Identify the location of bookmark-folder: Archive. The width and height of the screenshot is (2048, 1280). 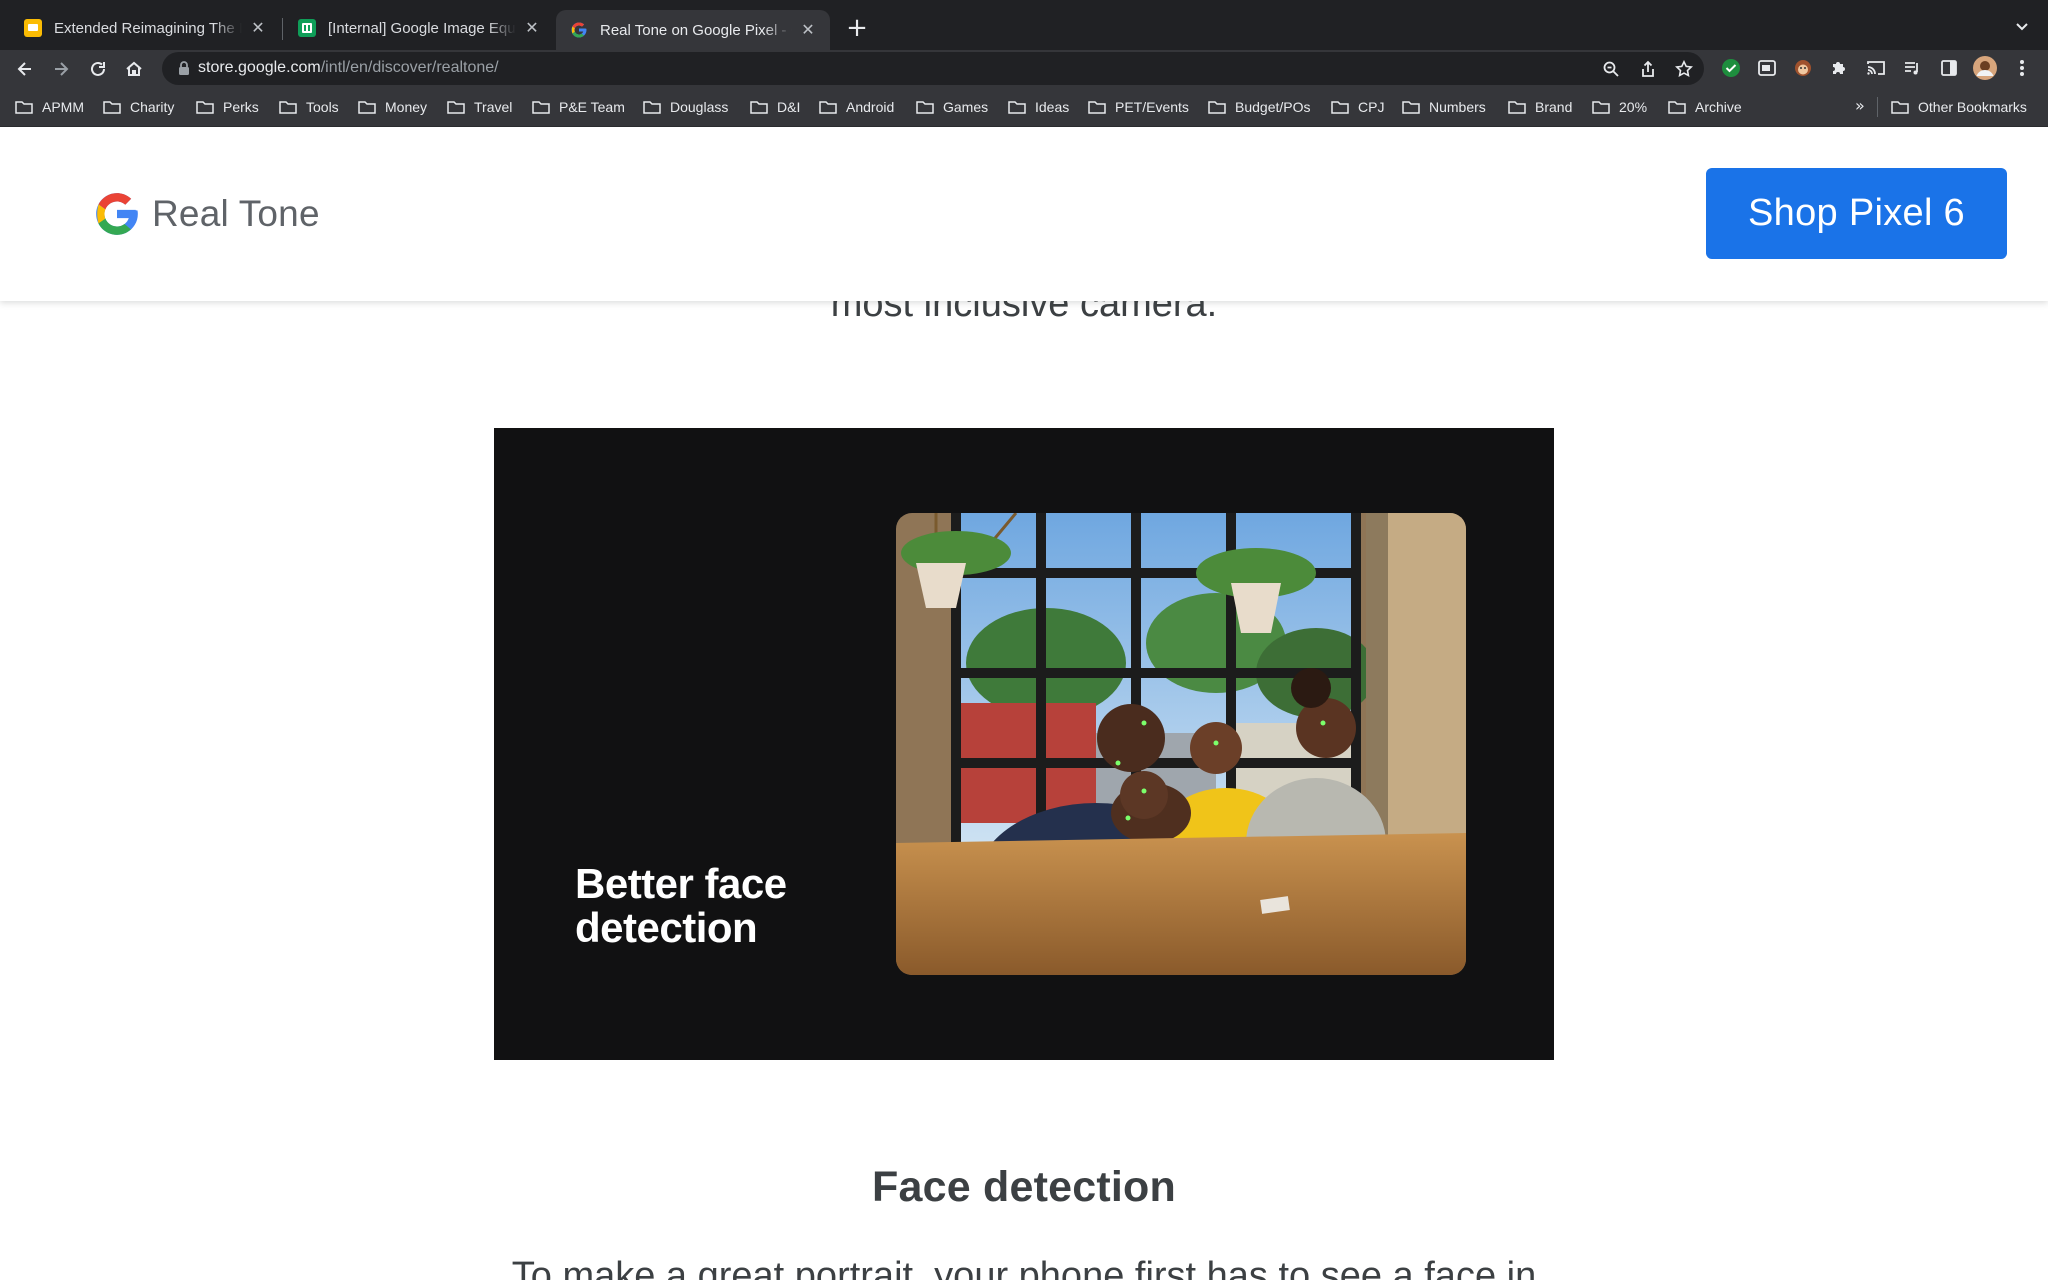
(1705, 107).